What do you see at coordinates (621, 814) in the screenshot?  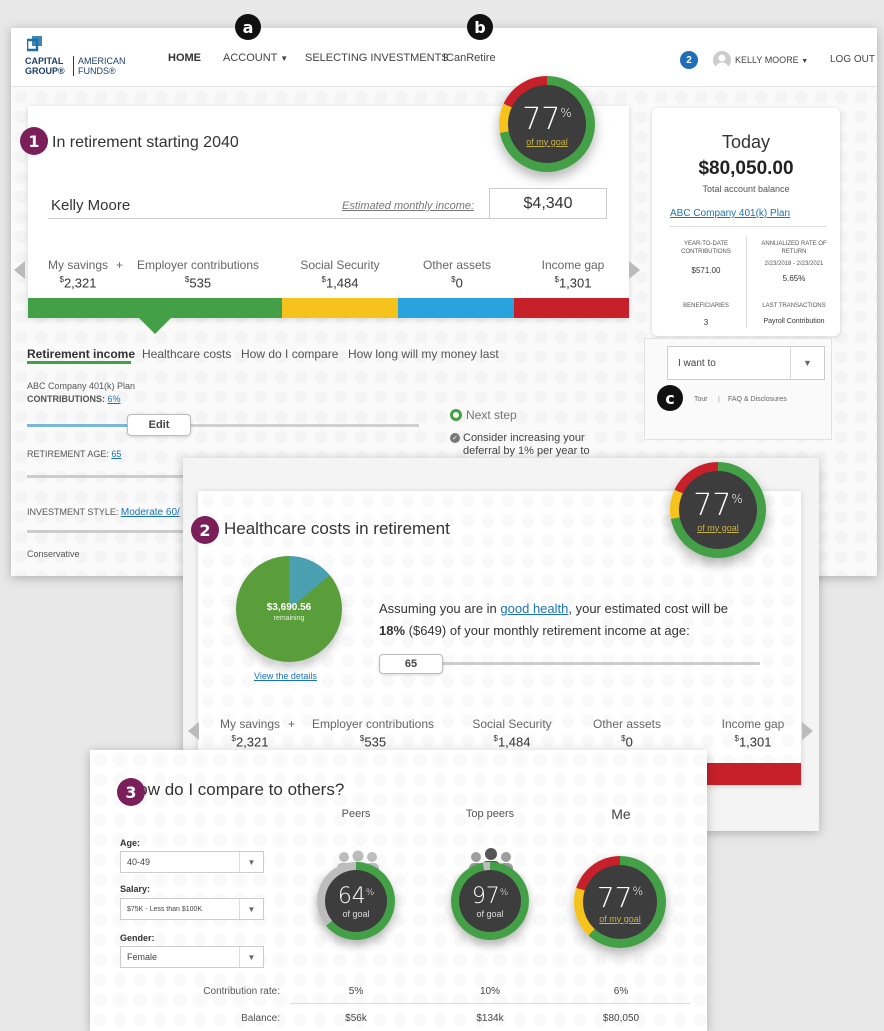 I see `col-header-me: Me` at bounding box center [621, 814].